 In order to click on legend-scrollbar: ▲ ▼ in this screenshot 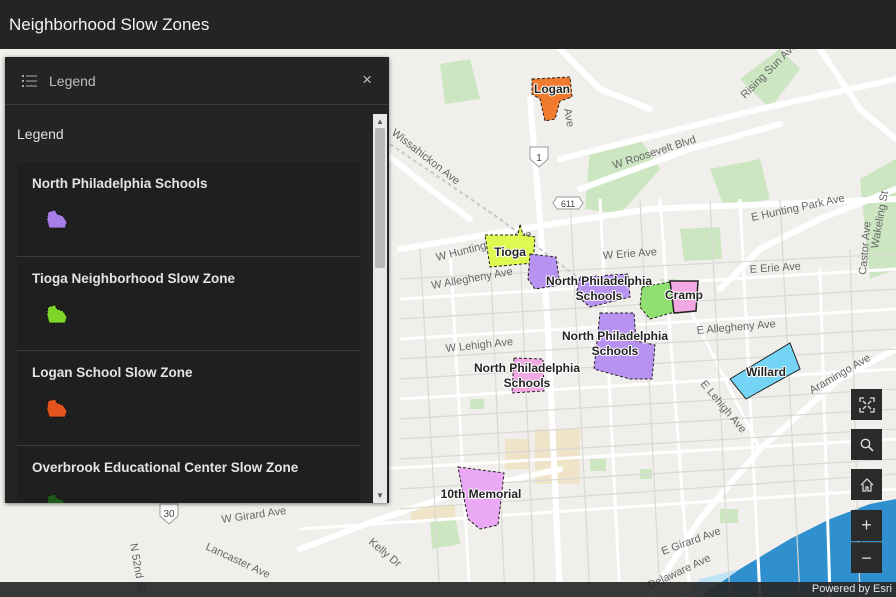, I will do `click(380, 308)`.